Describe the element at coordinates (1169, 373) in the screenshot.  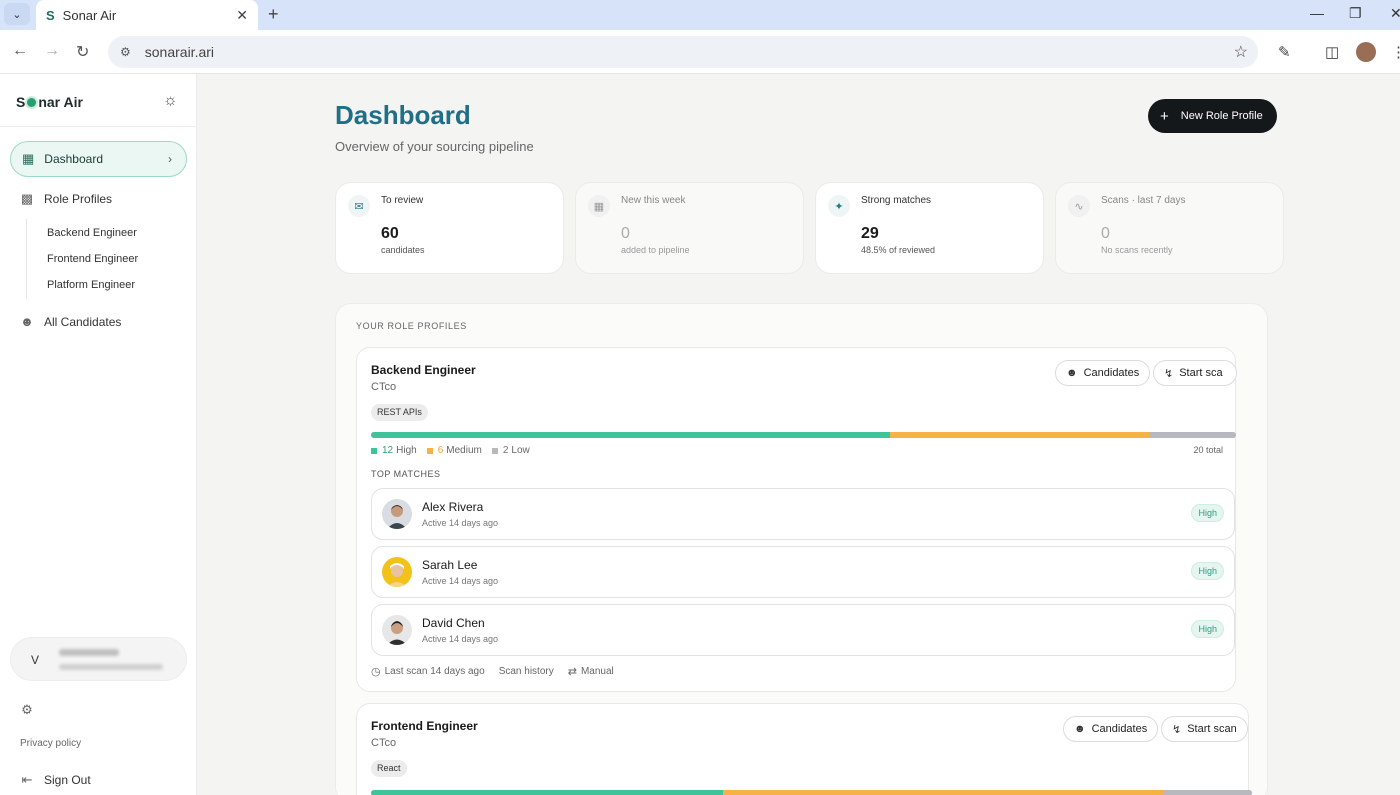
I see `lightning-icon: ↯` at that location.